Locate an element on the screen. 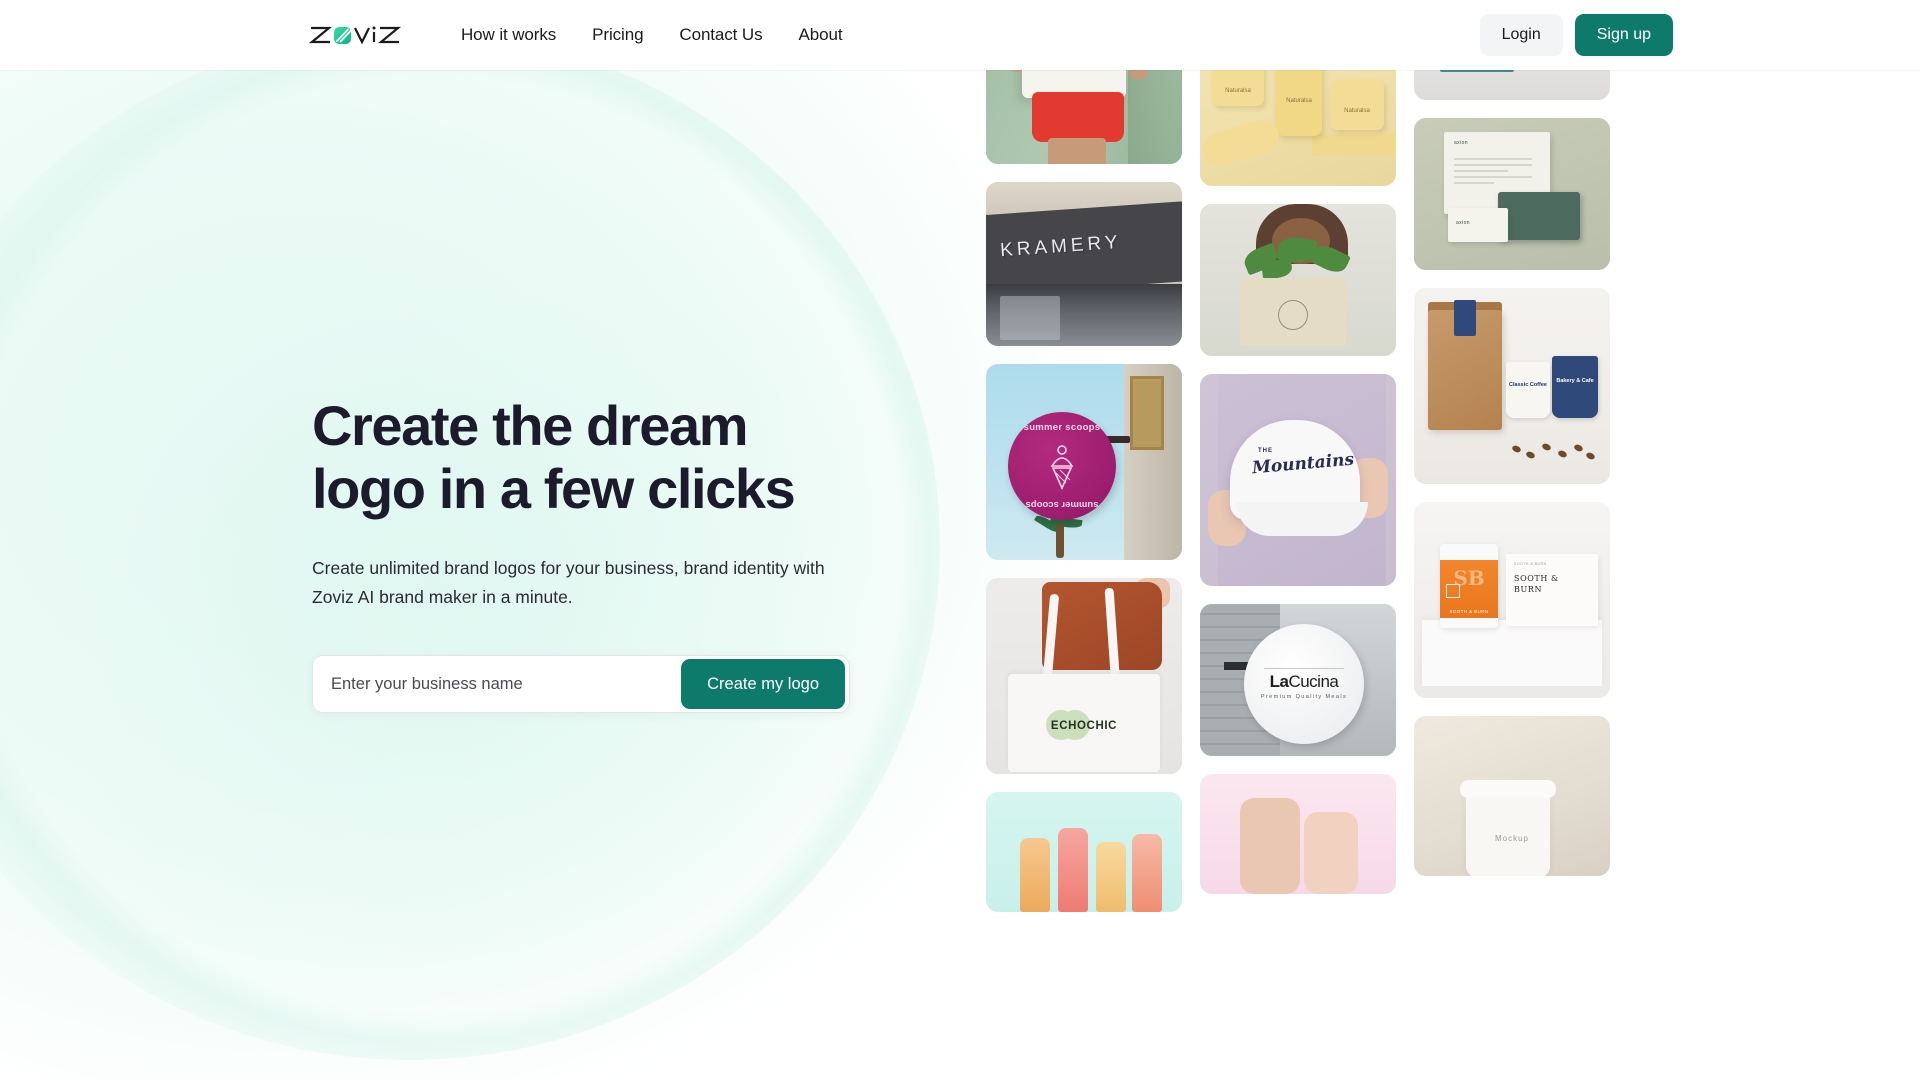  gallery-column-1: LIFEGUARD KRAMERY summer scoops is located at coordinates (1084, 540).